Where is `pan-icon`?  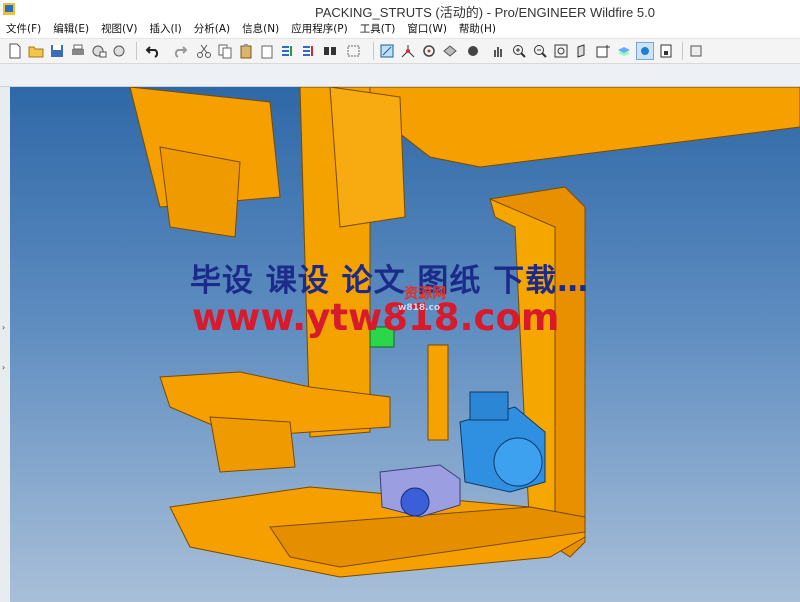
pan-icon is located at coordinates (498, 51).